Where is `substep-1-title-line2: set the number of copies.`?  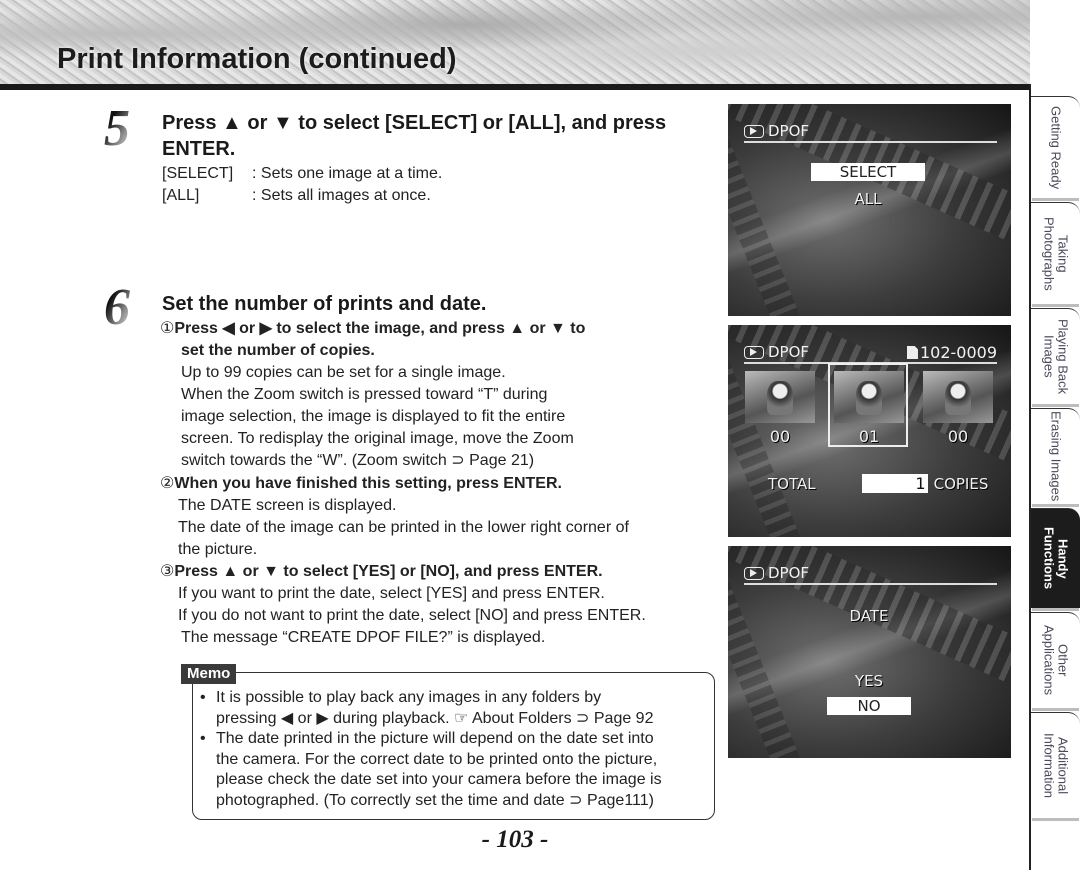
substep-1-title-line2: set the number of copies. is located at coordinates (278, 350).